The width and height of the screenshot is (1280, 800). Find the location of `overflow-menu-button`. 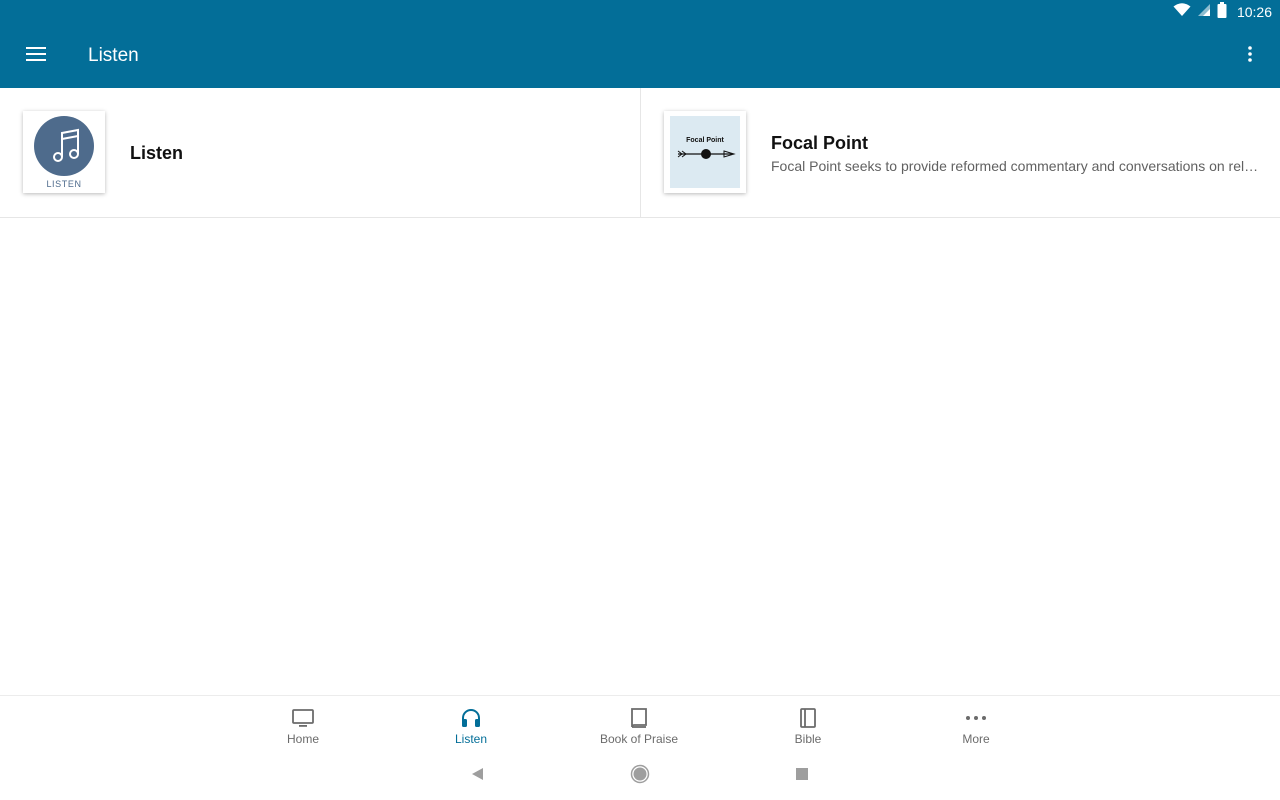

overflow-menu-button is located at coordinates (1250, 56).